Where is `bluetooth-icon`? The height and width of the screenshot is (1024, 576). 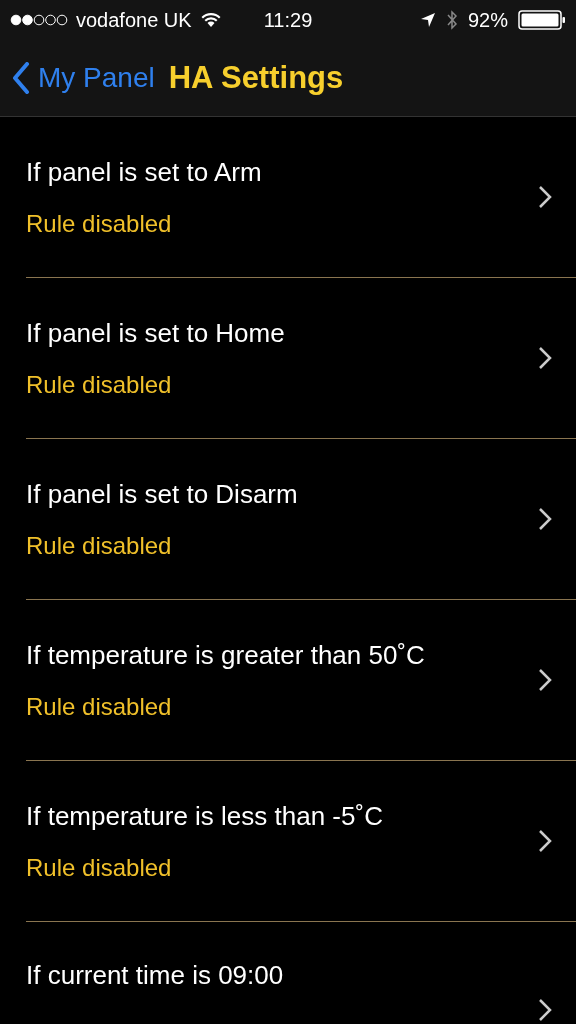 bluetooth-icon is located at coordinates (451, 20).